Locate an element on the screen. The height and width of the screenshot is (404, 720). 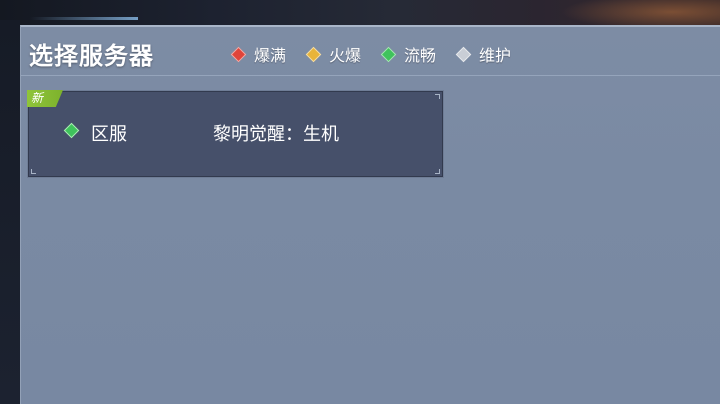
status-legend: 爆满 火爆 流畅 维护 is located at coordinates (381, 54).